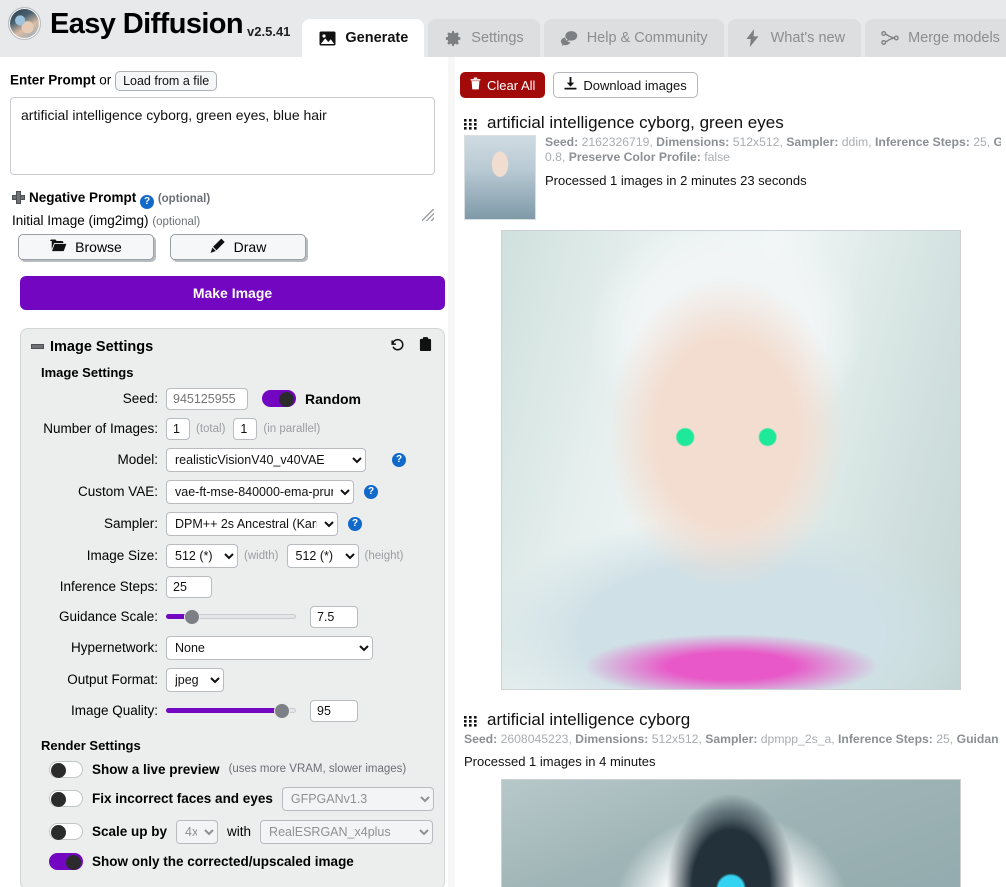 This screenshot has height=887, width=1006. What do you see at coordinates (114, 647) in the screenshot?
I see `hypernetwork-label: Hypernetwork:` at bounding box center [114, 647].